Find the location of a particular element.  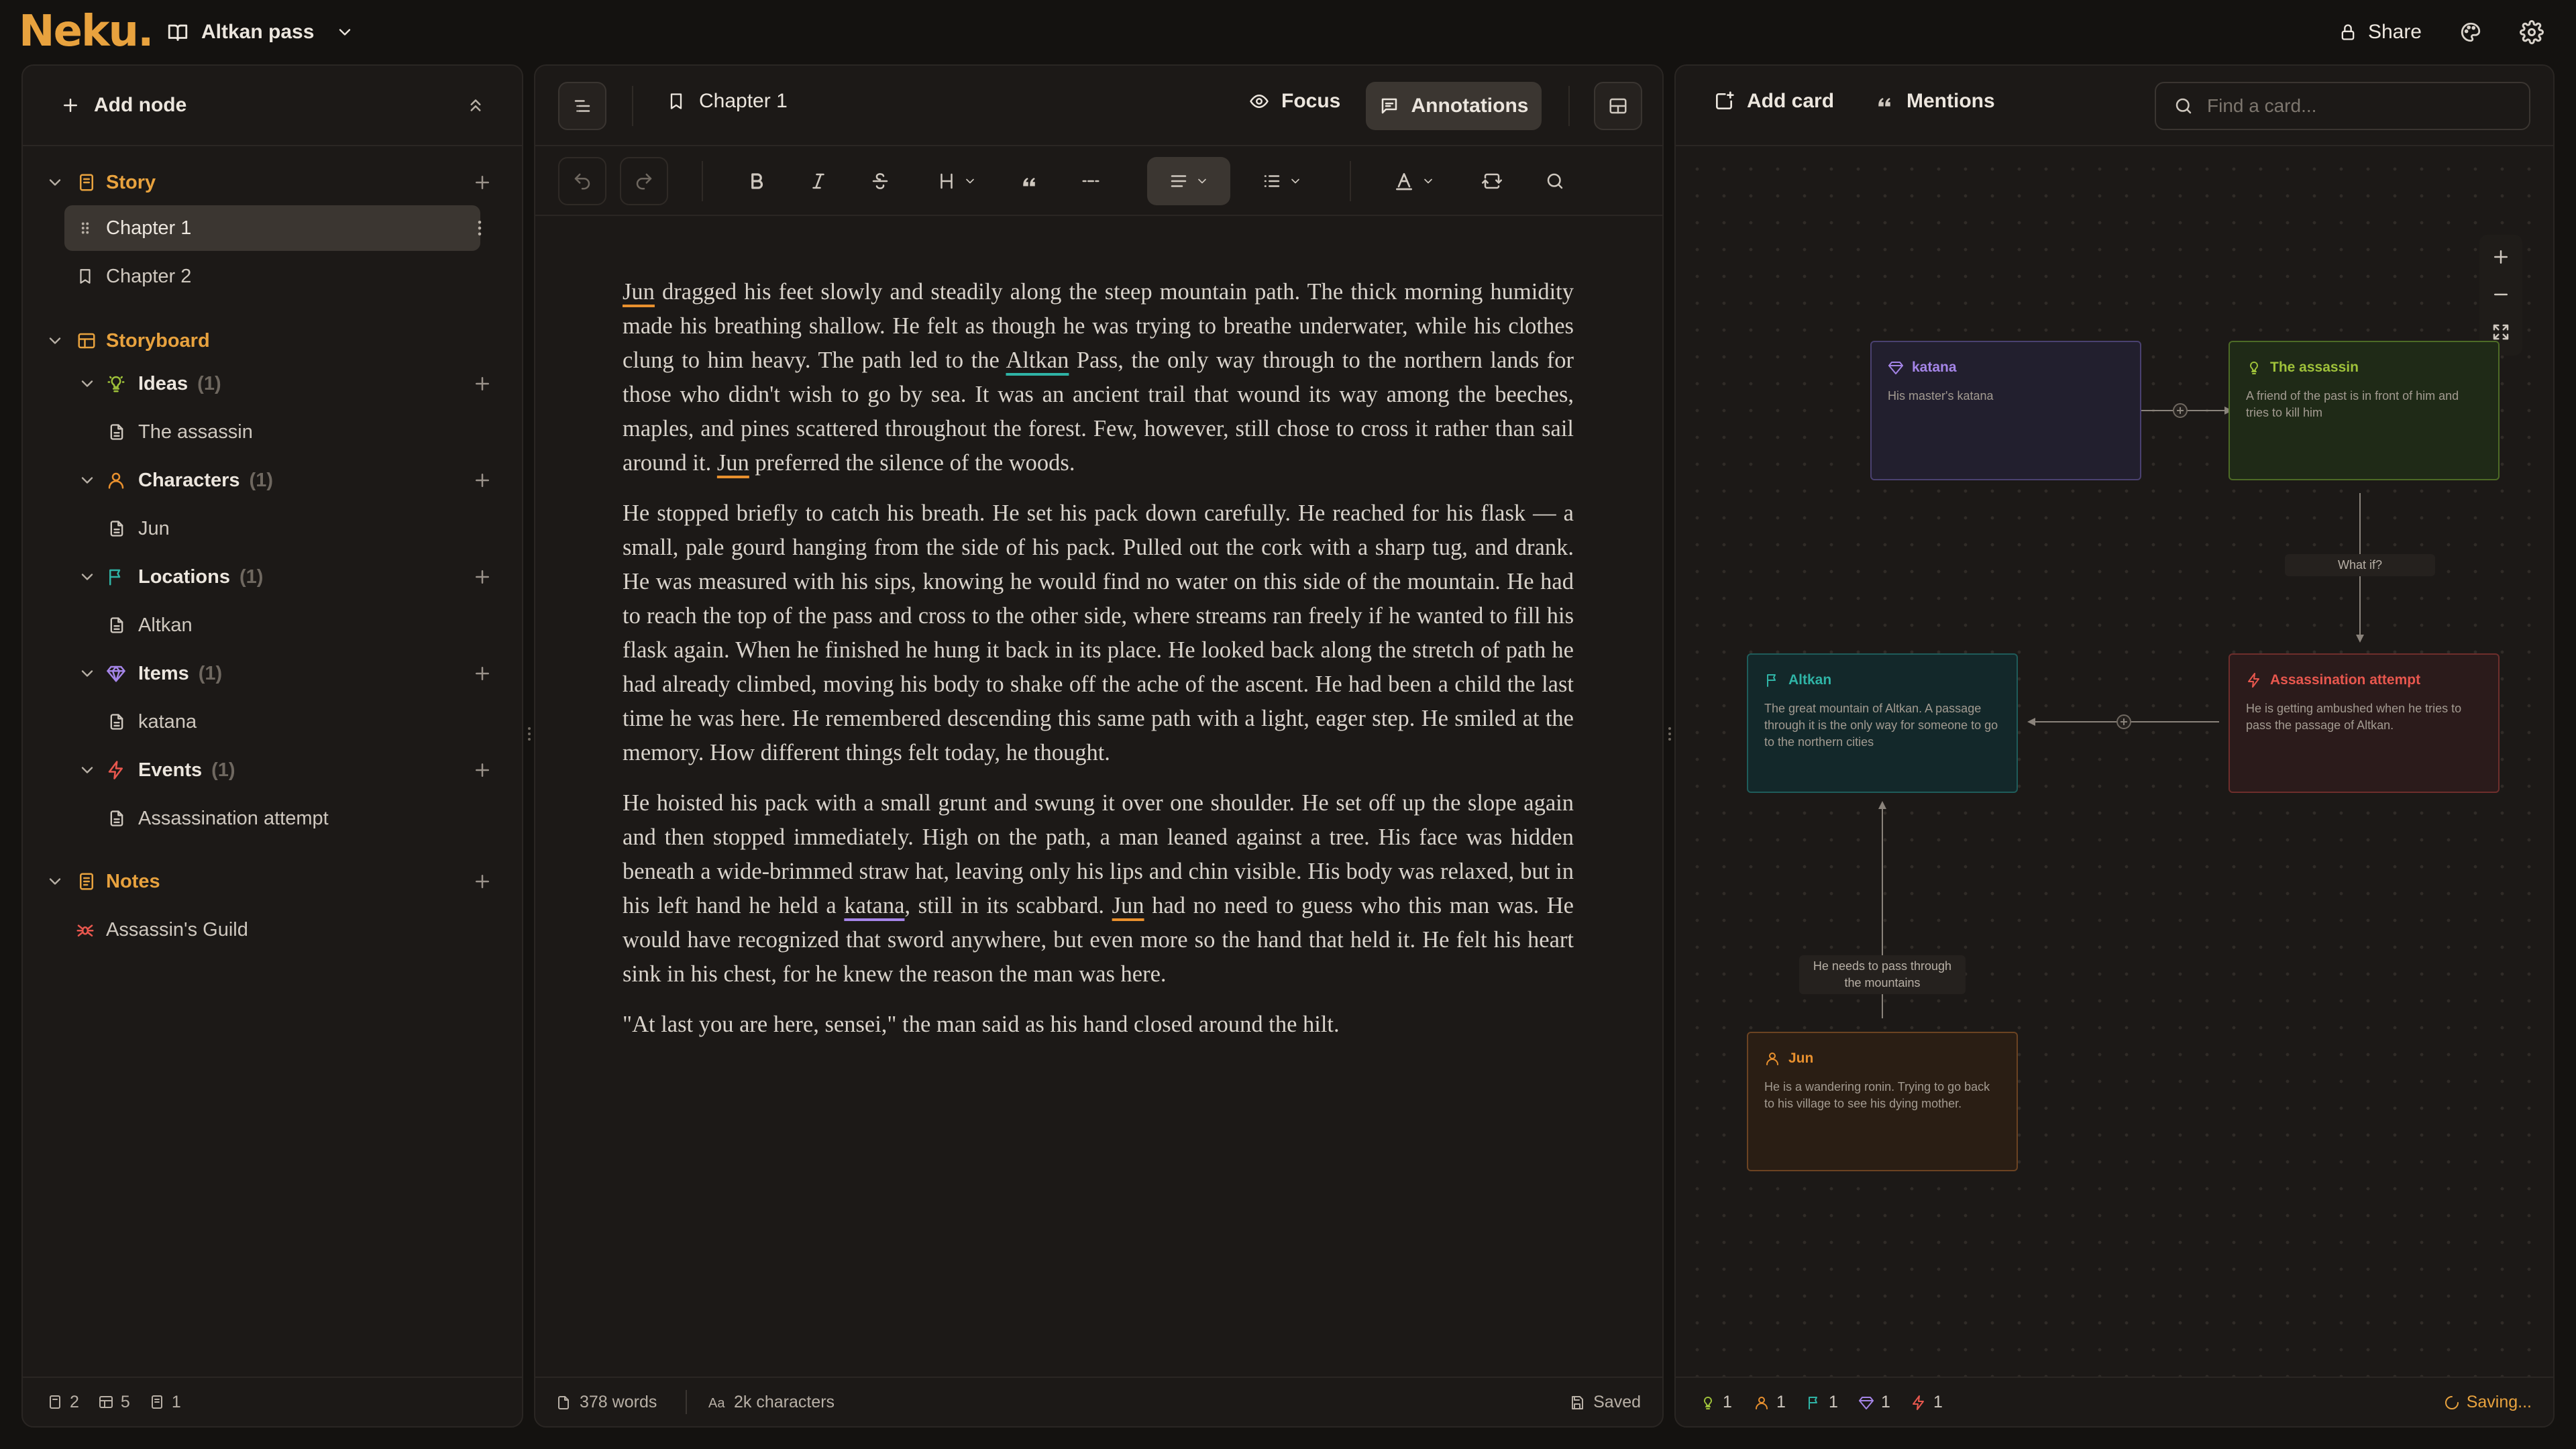

list-tree-icon is located at coordinates (582, 106).